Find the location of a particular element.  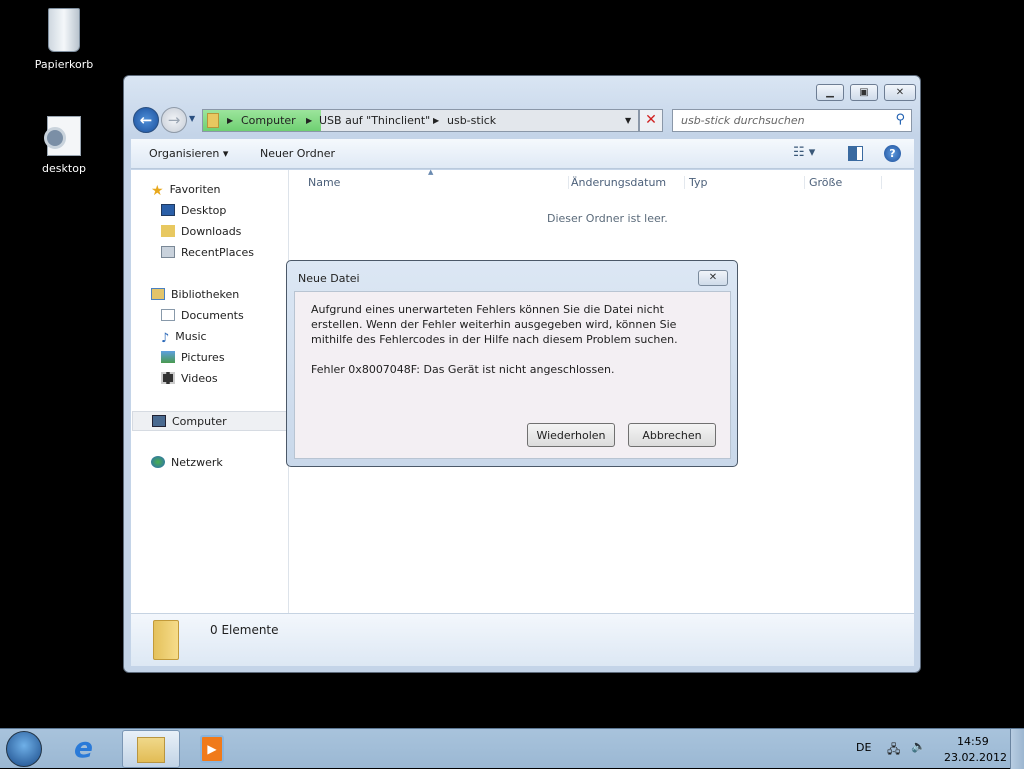

start-button is located at coordinates (24, 749).